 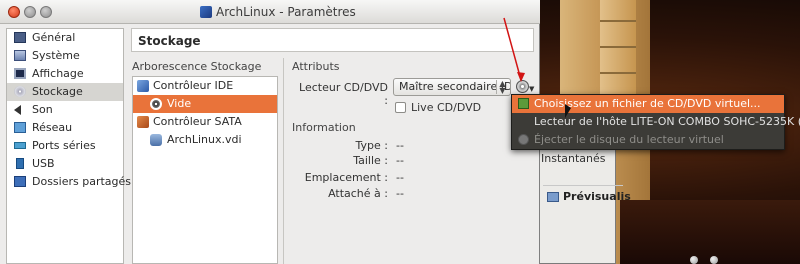 I want to click on virtualbox-logo-icon, so click(x=206, y=12).